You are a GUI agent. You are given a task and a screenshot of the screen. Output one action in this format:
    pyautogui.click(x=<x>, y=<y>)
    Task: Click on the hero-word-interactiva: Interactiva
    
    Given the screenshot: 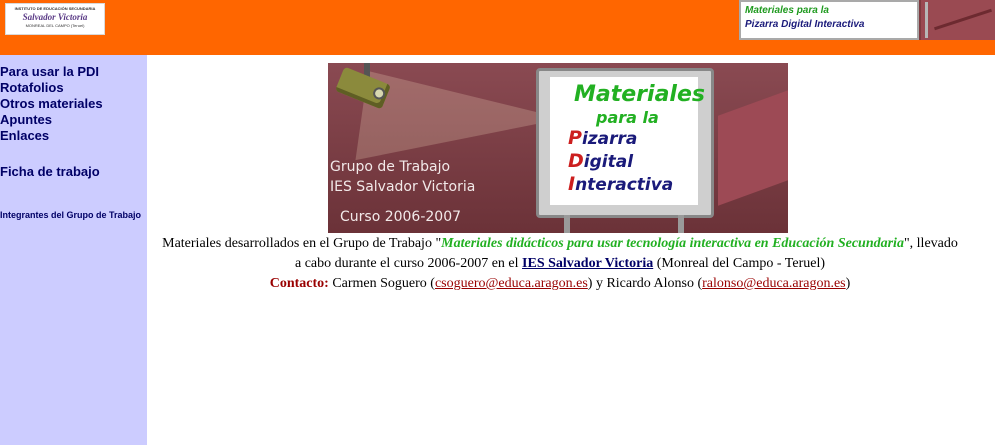 What is the action you would take?
    pyautogui.click(x=621, y=184)
    